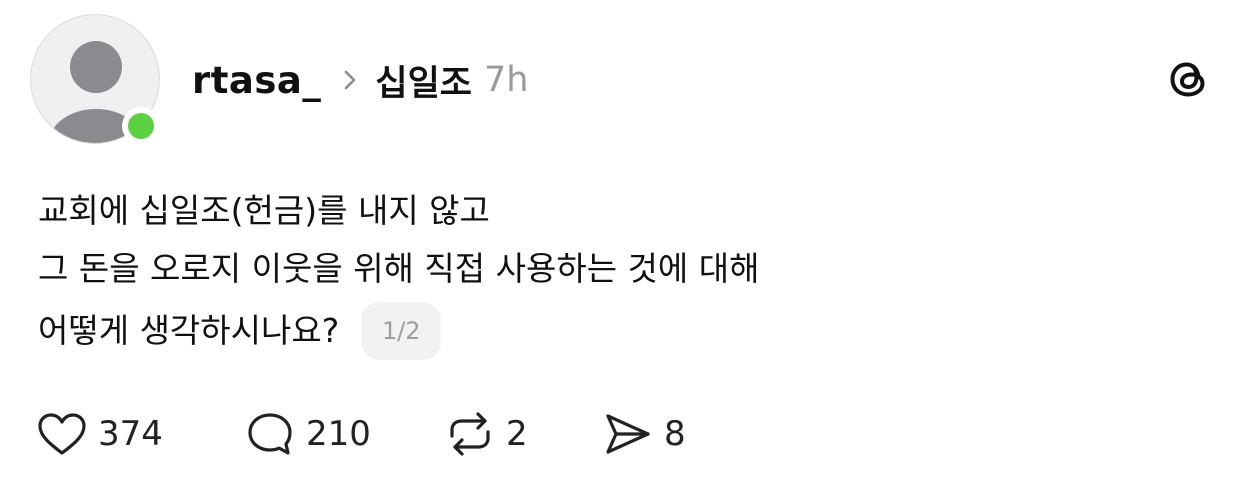 The height and width of the screenshot is (491, 1260). I want to click on action-bar: 374 210 2 8, so click(379, 434).